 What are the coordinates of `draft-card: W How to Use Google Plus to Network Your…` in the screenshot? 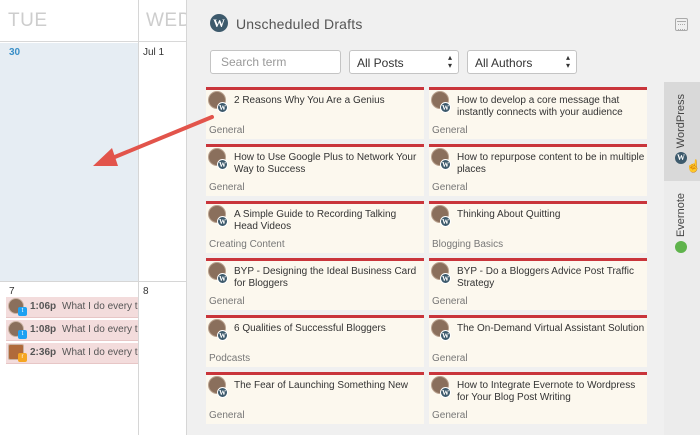 It's located at (315, 170).